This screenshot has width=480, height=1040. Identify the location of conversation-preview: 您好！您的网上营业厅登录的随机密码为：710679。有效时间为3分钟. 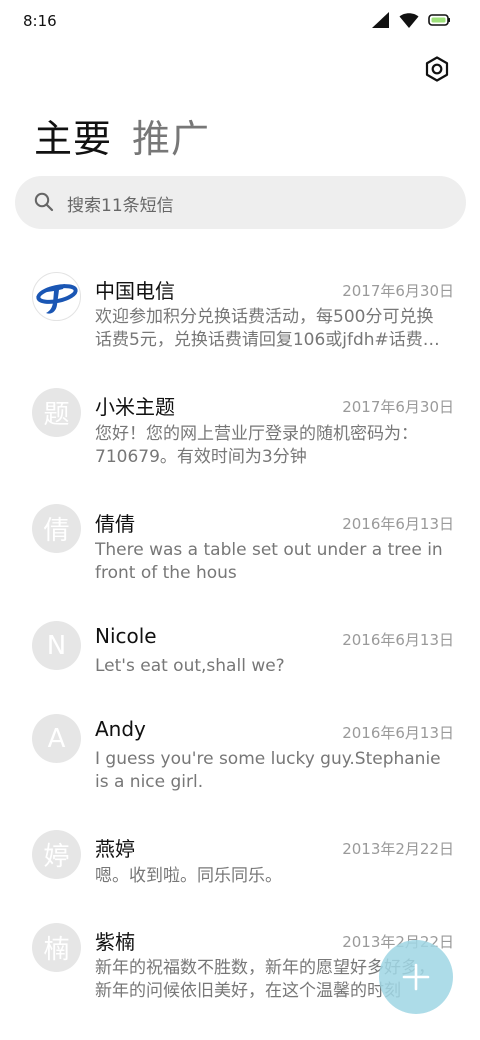
(256, 445).